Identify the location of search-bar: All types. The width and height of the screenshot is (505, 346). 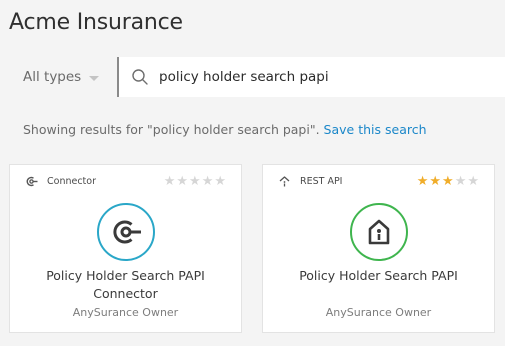
(252, 77).